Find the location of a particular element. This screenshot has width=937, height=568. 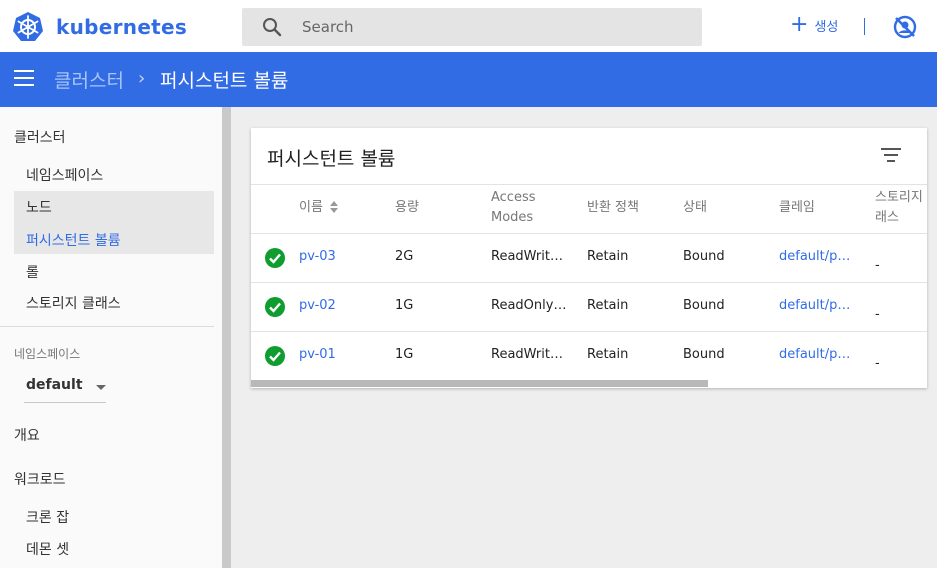

sidebar-item-roles: 롤 is located at coordinates (32, 272).